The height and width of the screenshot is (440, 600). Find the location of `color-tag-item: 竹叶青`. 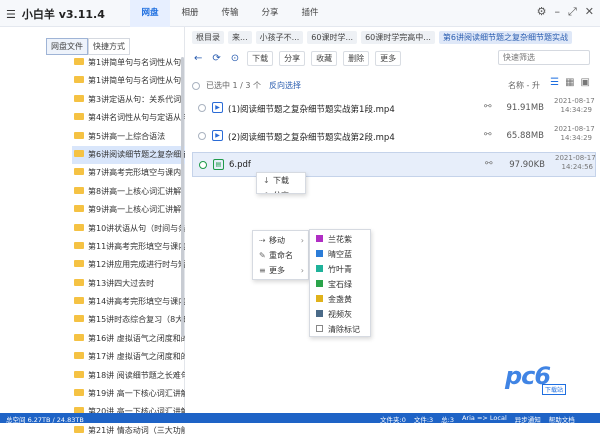

color-tag-item: 竹叶青 is located at coordinates (340, 269).